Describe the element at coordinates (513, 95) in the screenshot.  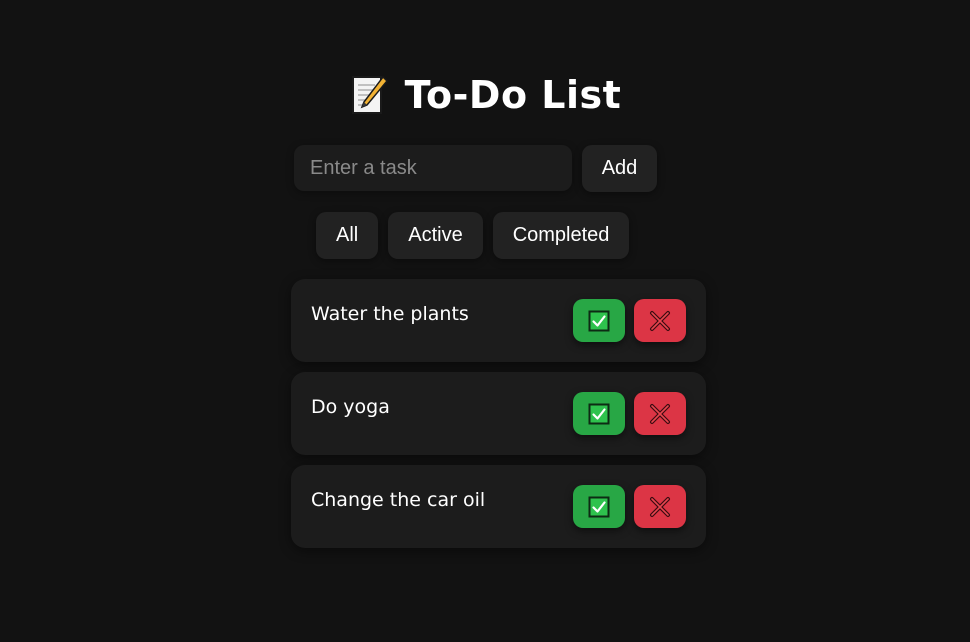
I see `page-title: To-Do List` at that location.